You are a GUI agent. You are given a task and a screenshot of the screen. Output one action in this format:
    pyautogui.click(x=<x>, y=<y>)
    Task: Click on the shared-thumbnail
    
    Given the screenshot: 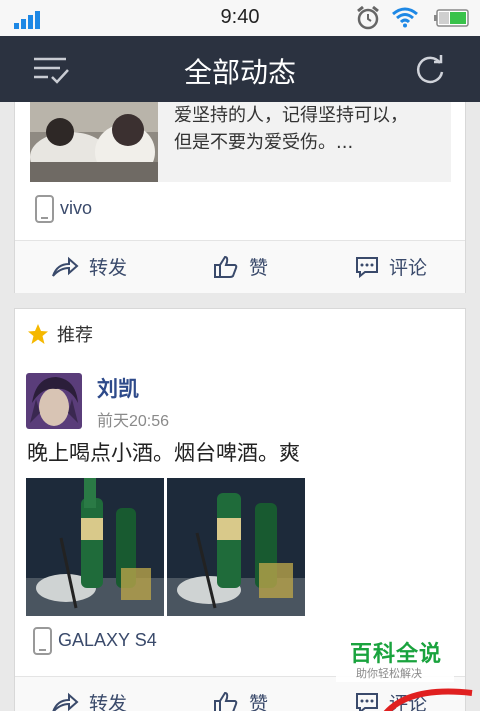 What is the action you would take?
    pyautogui.click(x=94, y=142)
    